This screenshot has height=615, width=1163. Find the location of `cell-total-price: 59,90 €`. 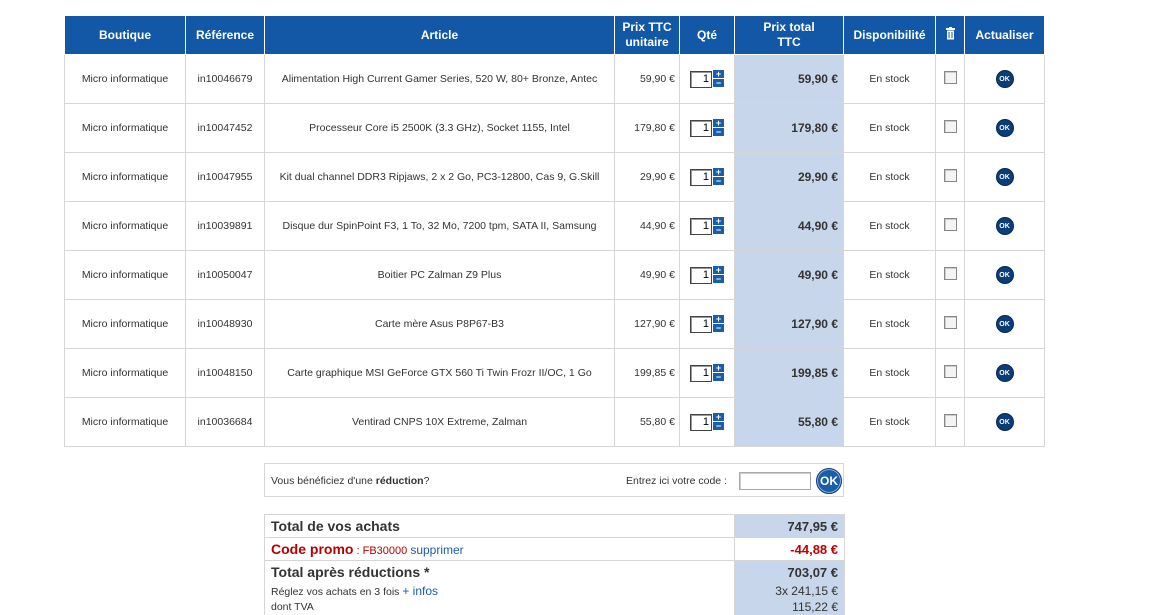

cell-total-price: 59,90 € is located at coordinates (789, 79).